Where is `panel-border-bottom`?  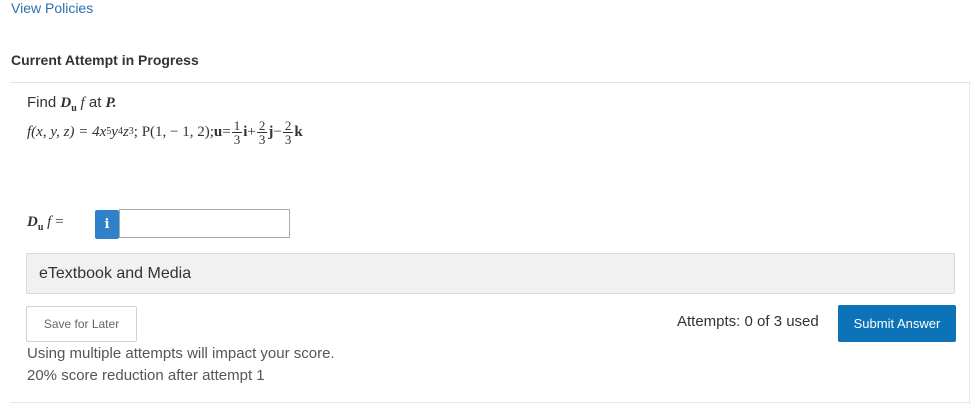 panel-border-bottom is located at coordinates (490, 402).